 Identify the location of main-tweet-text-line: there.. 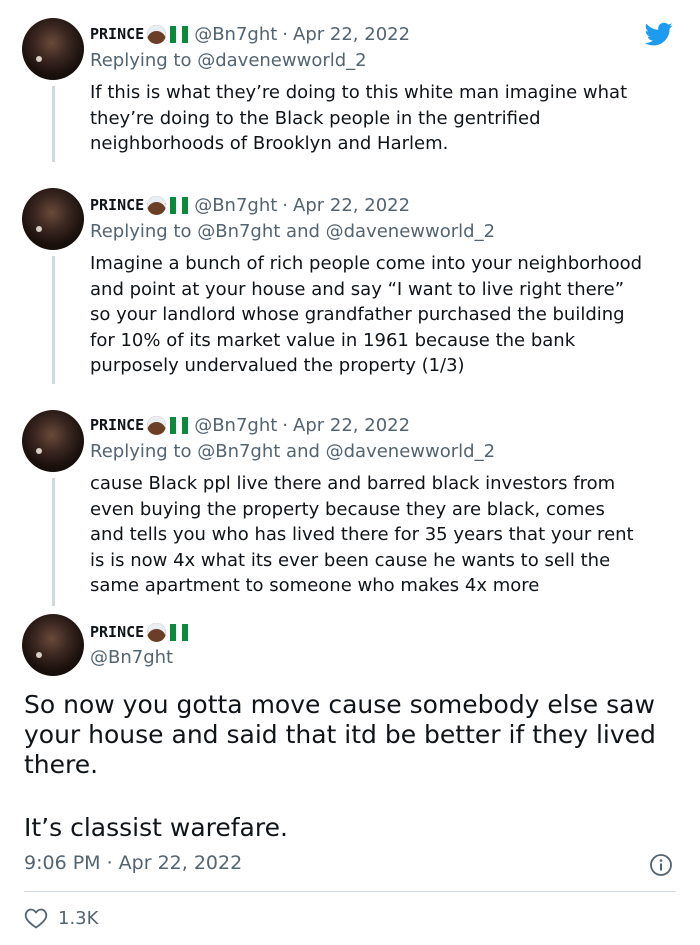
(61, 764).